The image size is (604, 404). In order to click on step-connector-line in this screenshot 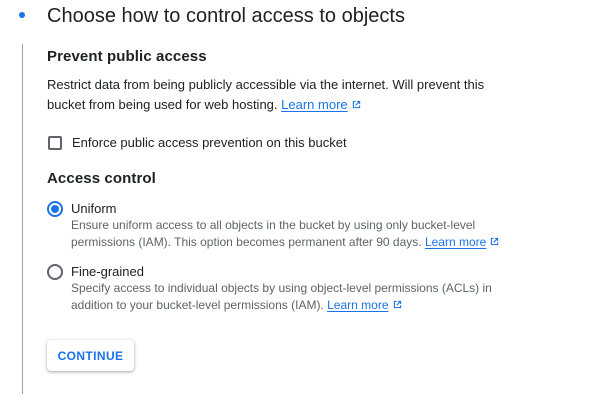, I will do `click(22, 219)`.